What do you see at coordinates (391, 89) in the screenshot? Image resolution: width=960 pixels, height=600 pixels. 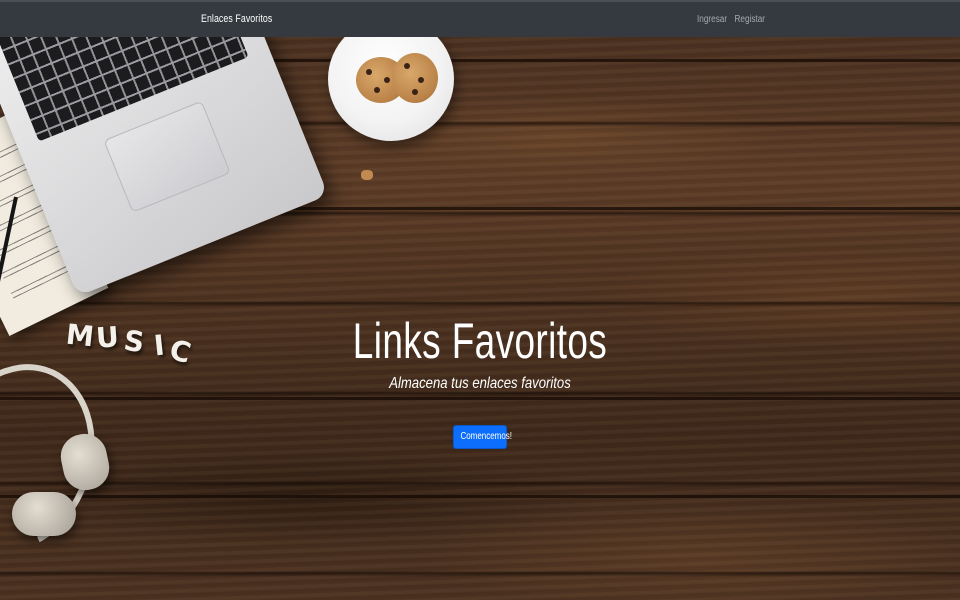 I see `cookie-plate-image` at bounding box center [391, 89].